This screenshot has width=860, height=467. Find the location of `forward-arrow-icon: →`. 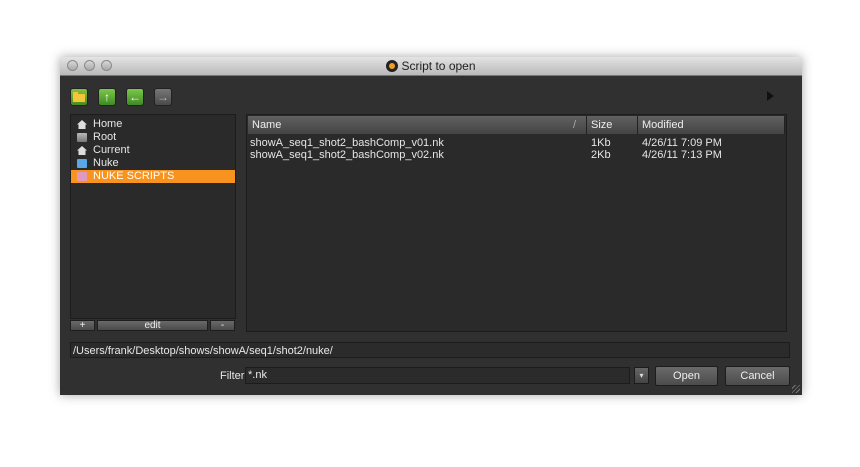

forward-arrow-icon: → is located at coordinates (163, 97).